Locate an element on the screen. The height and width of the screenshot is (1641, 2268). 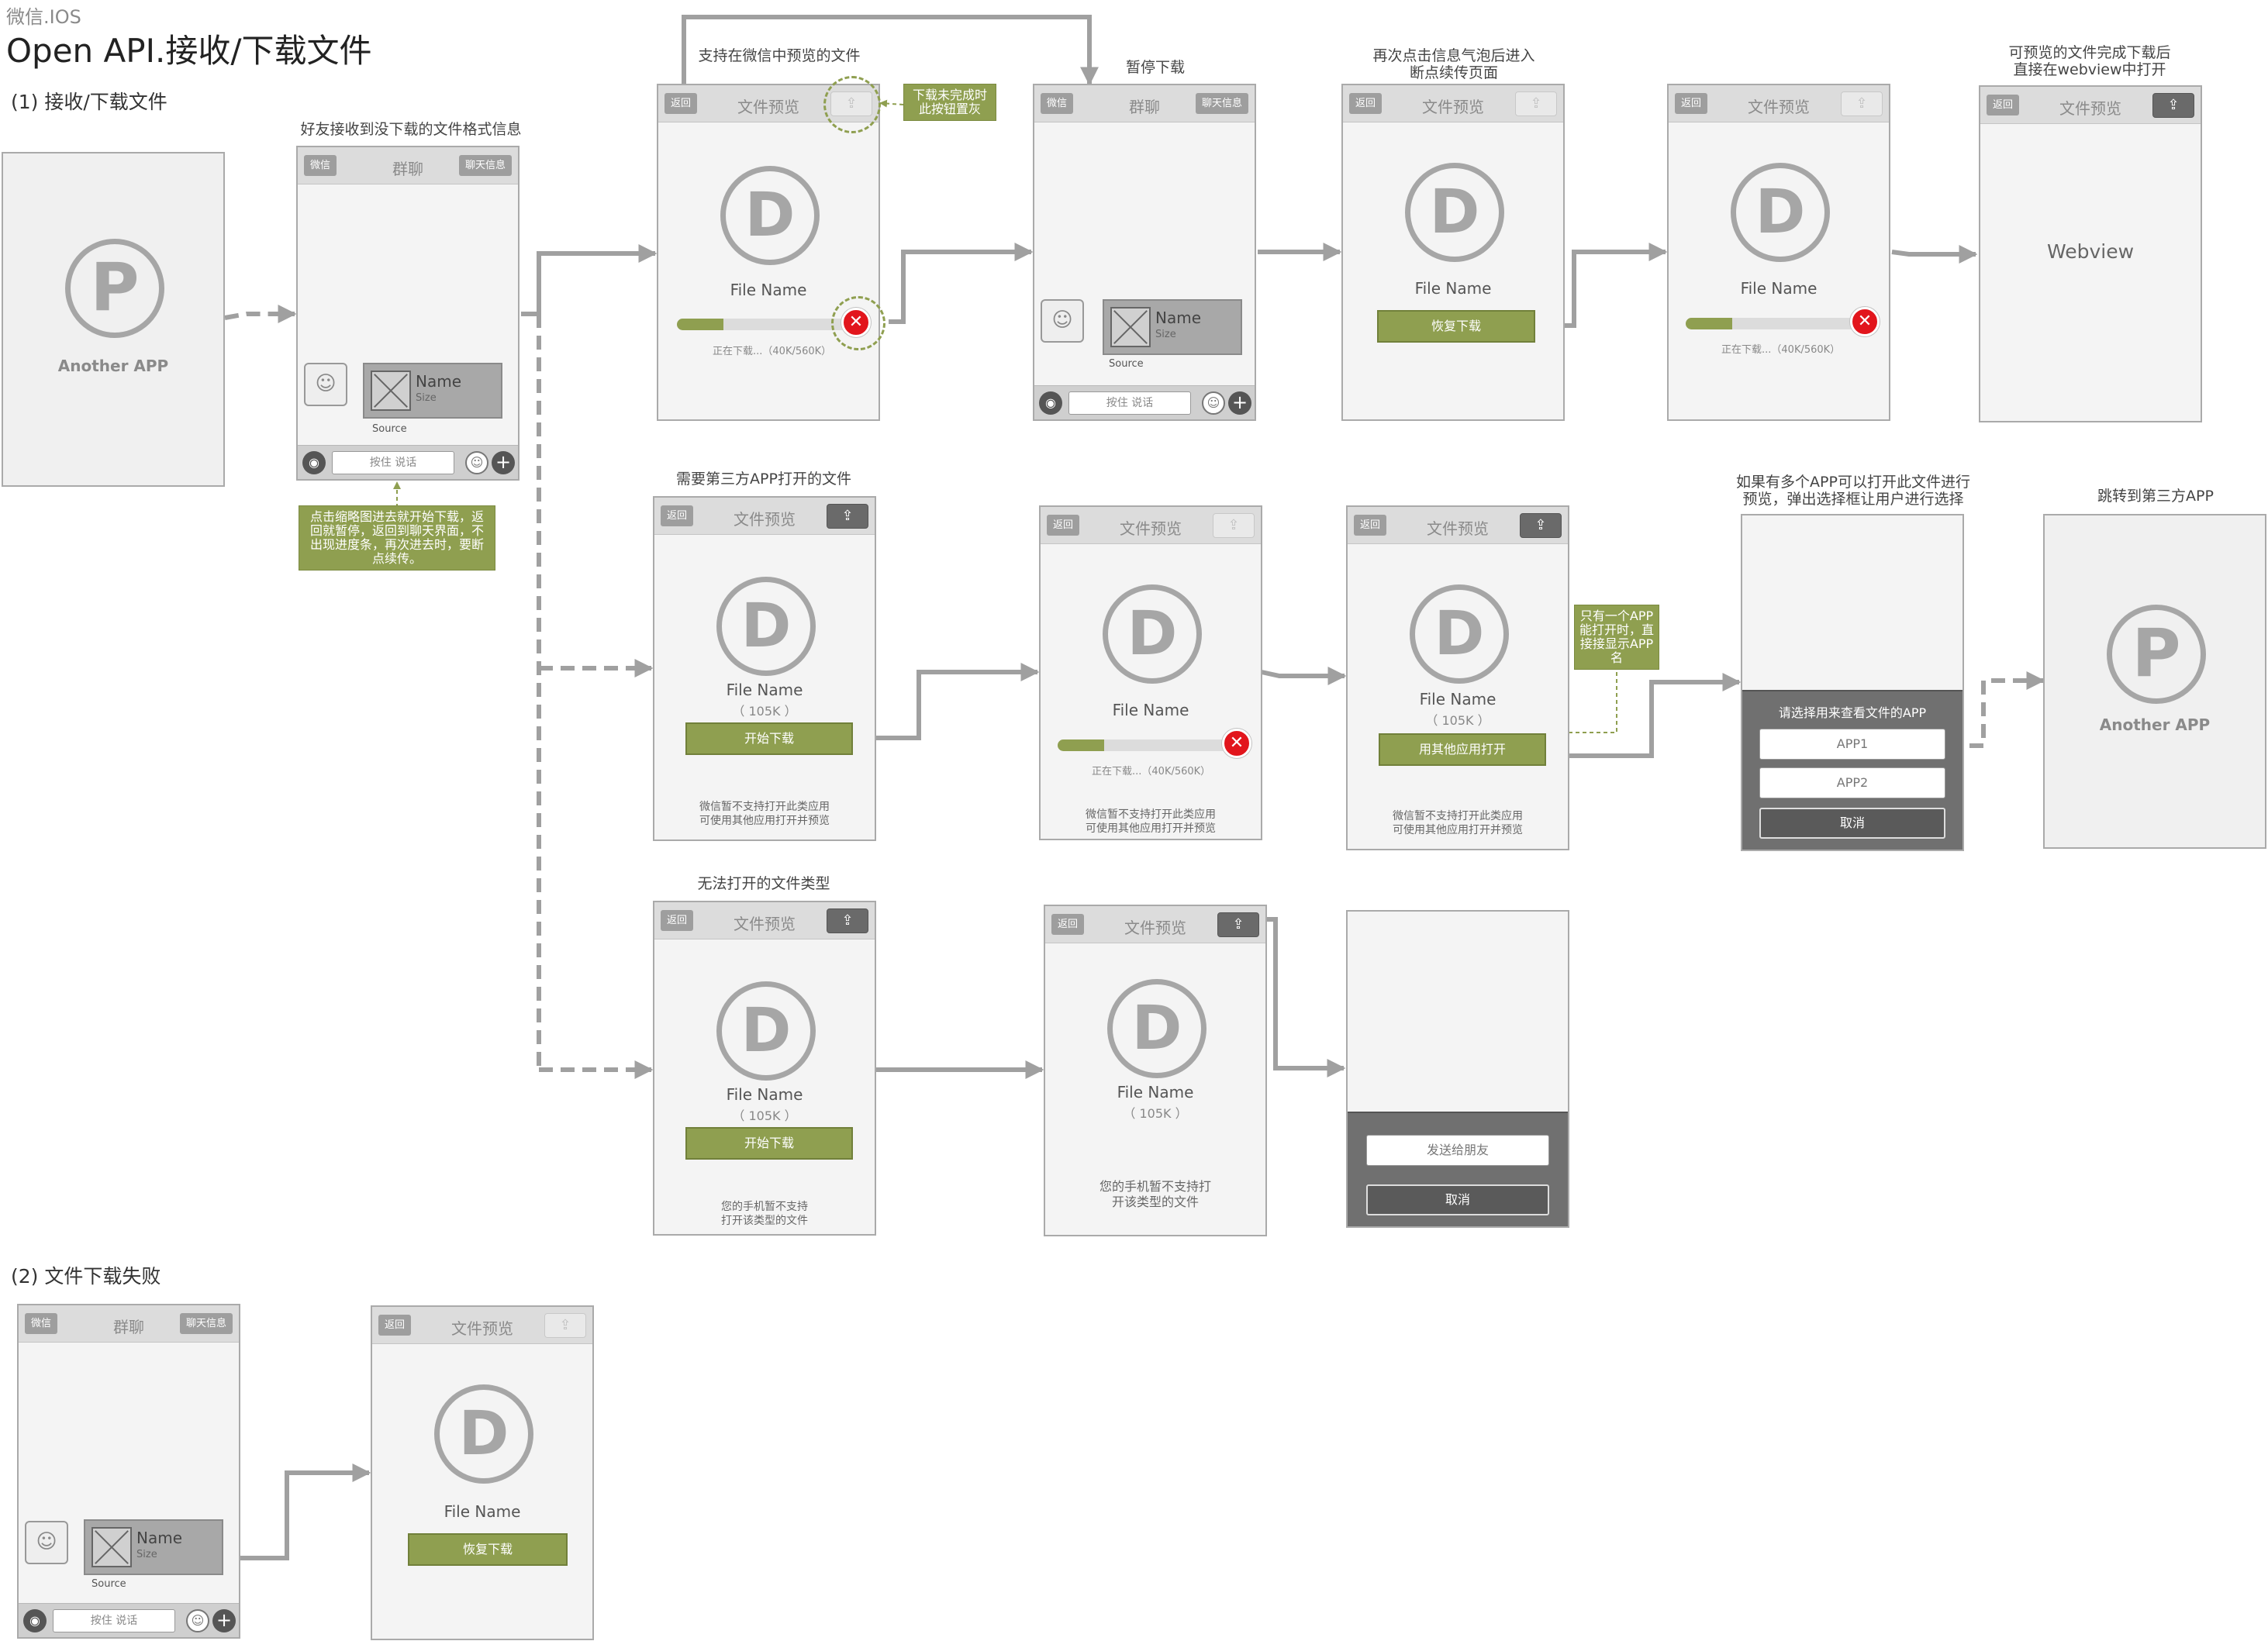
wire-fail-to-preview is located at coordinates (305, 1511).